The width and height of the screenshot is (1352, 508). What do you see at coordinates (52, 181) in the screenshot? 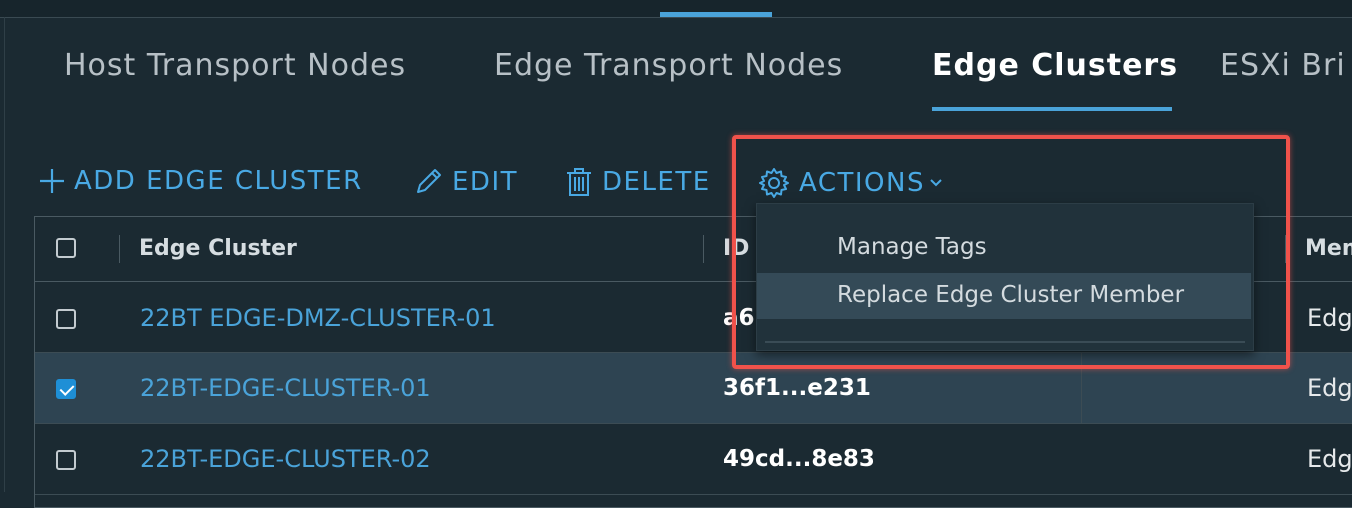
I see `plus-icon` at bounding box center [52, 181].